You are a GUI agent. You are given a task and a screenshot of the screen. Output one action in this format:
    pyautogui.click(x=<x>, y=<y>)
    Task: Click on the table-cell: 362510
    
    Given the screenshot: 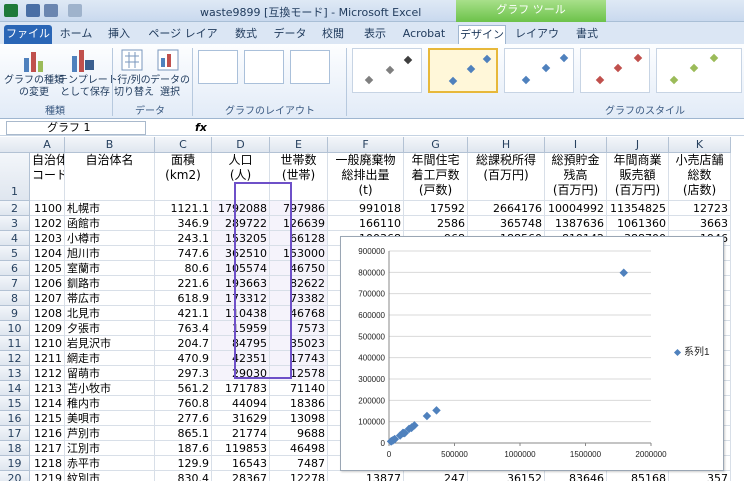 What is the action you would take?
    pyautogui.click(x=241, y=253)
    